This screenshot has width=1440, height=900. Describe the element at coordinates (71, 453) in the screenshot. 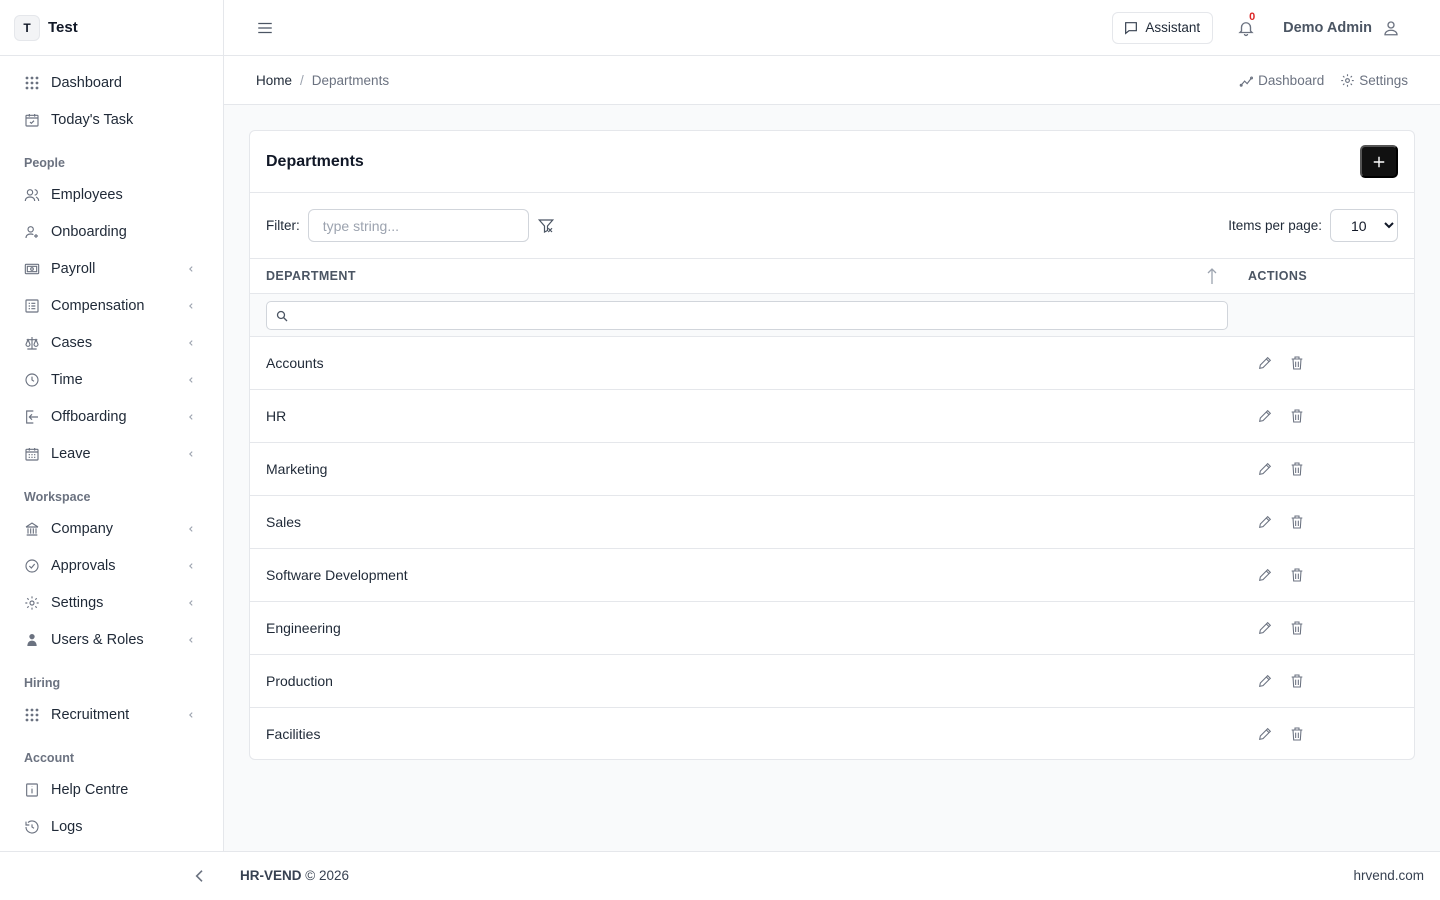

I see `sidebar-item-label: Leave` at that location.